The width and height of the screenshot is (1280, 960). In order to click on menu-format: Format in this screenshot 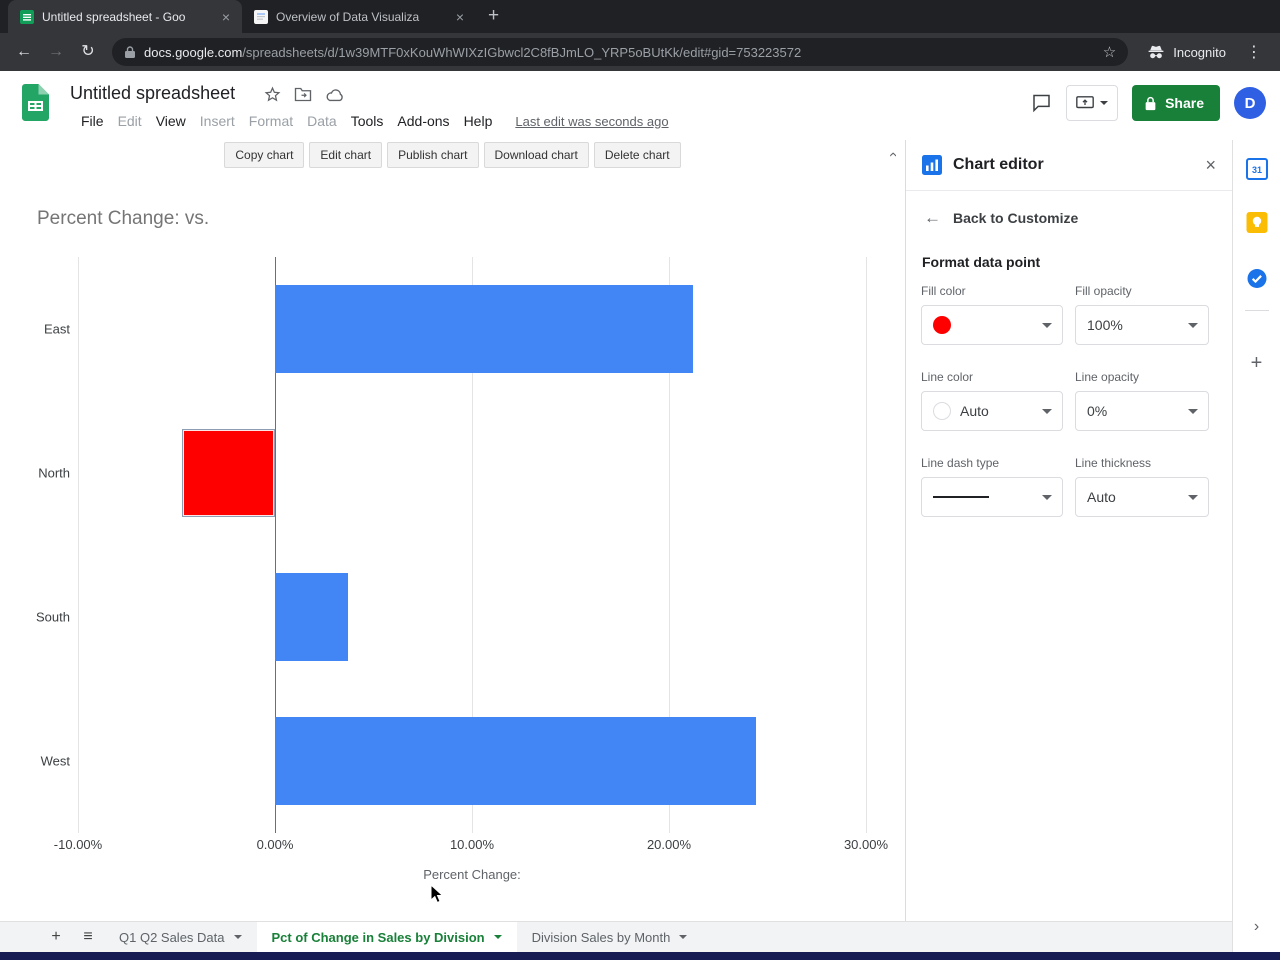, I will do `click(271, 121)`.